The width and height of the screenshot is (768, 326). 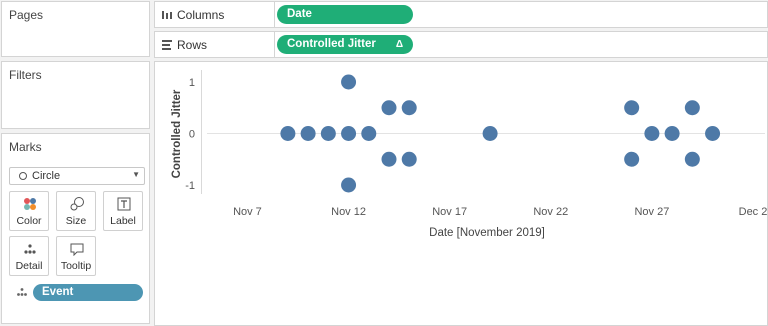 I want to click on color-button: Color, so click(x=29, y=211).